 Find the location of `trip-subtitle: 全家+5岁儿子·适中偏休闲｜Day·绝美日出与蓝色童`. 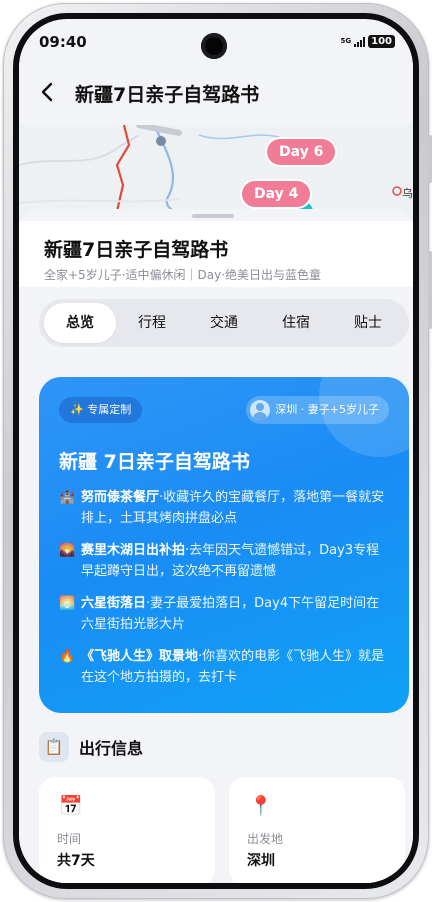

trip-subtitle: 全家+5岁儿子·适中偏休闲｜Day·绝美日出与蓝色童 is located at coordinates (183, 275).